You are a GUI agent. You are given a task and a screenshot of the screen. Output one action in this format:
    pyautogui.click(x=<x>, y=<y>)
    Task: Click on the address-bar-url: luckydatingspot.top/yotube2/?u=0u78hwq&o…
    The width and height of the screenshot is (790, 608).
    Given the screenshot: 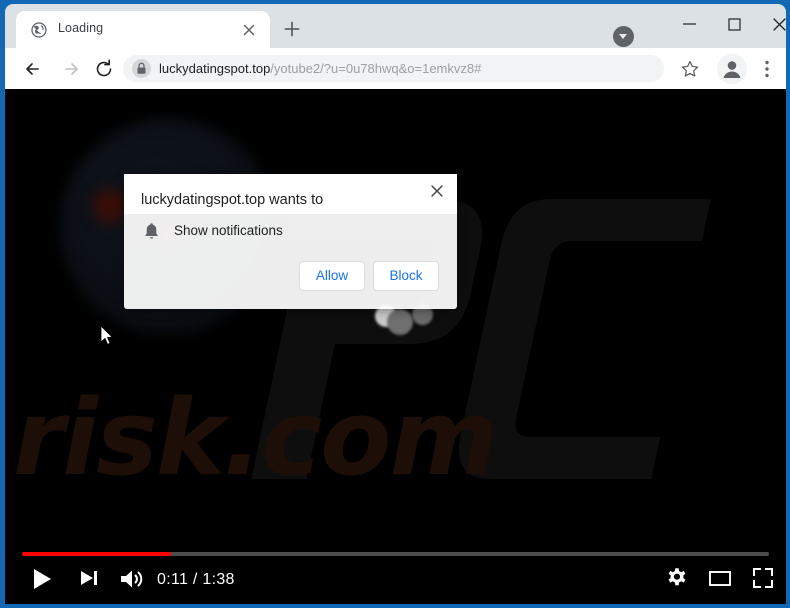 What is the action you would take?
    pyautogui.click(x=320, y=68)
    